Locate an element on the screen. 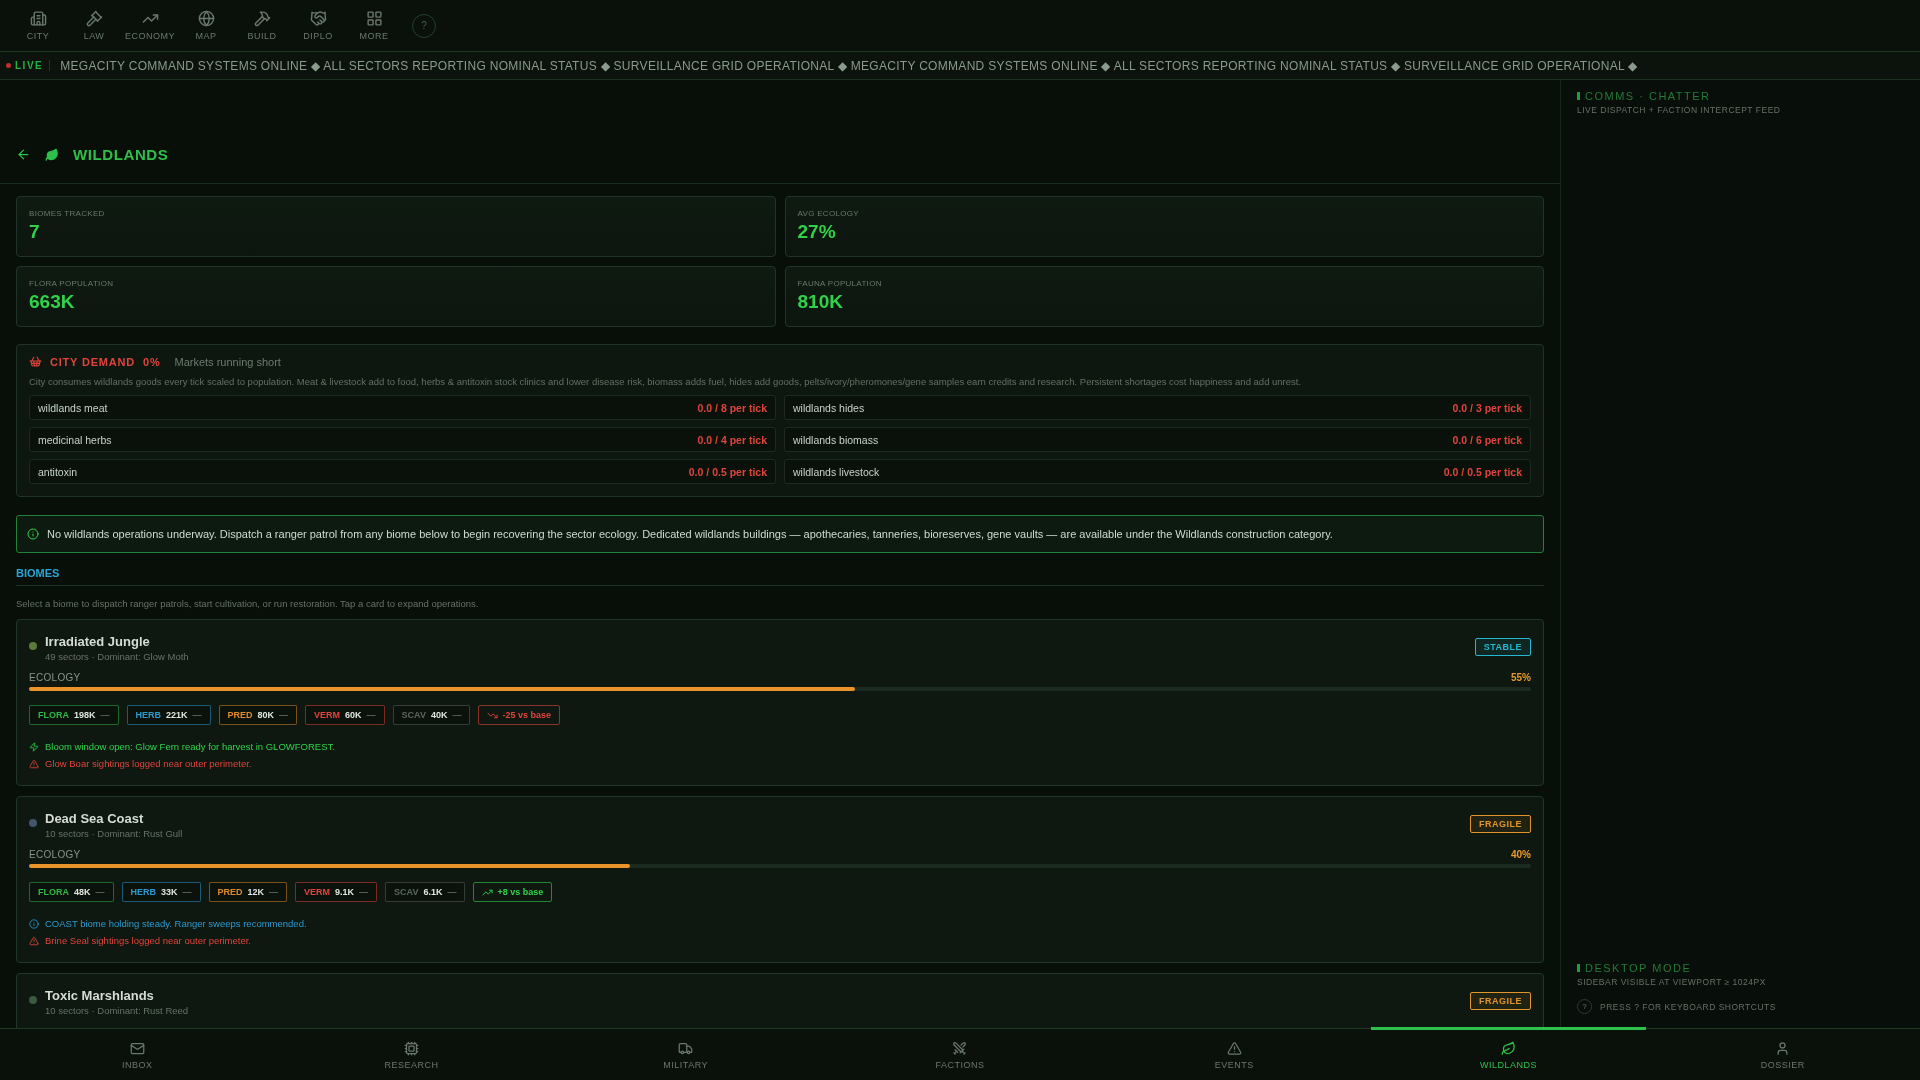 Image resolution: width=1920 pixels, height=1080 pixels. demand-percent: 0% is located at coordinates (152, 361).